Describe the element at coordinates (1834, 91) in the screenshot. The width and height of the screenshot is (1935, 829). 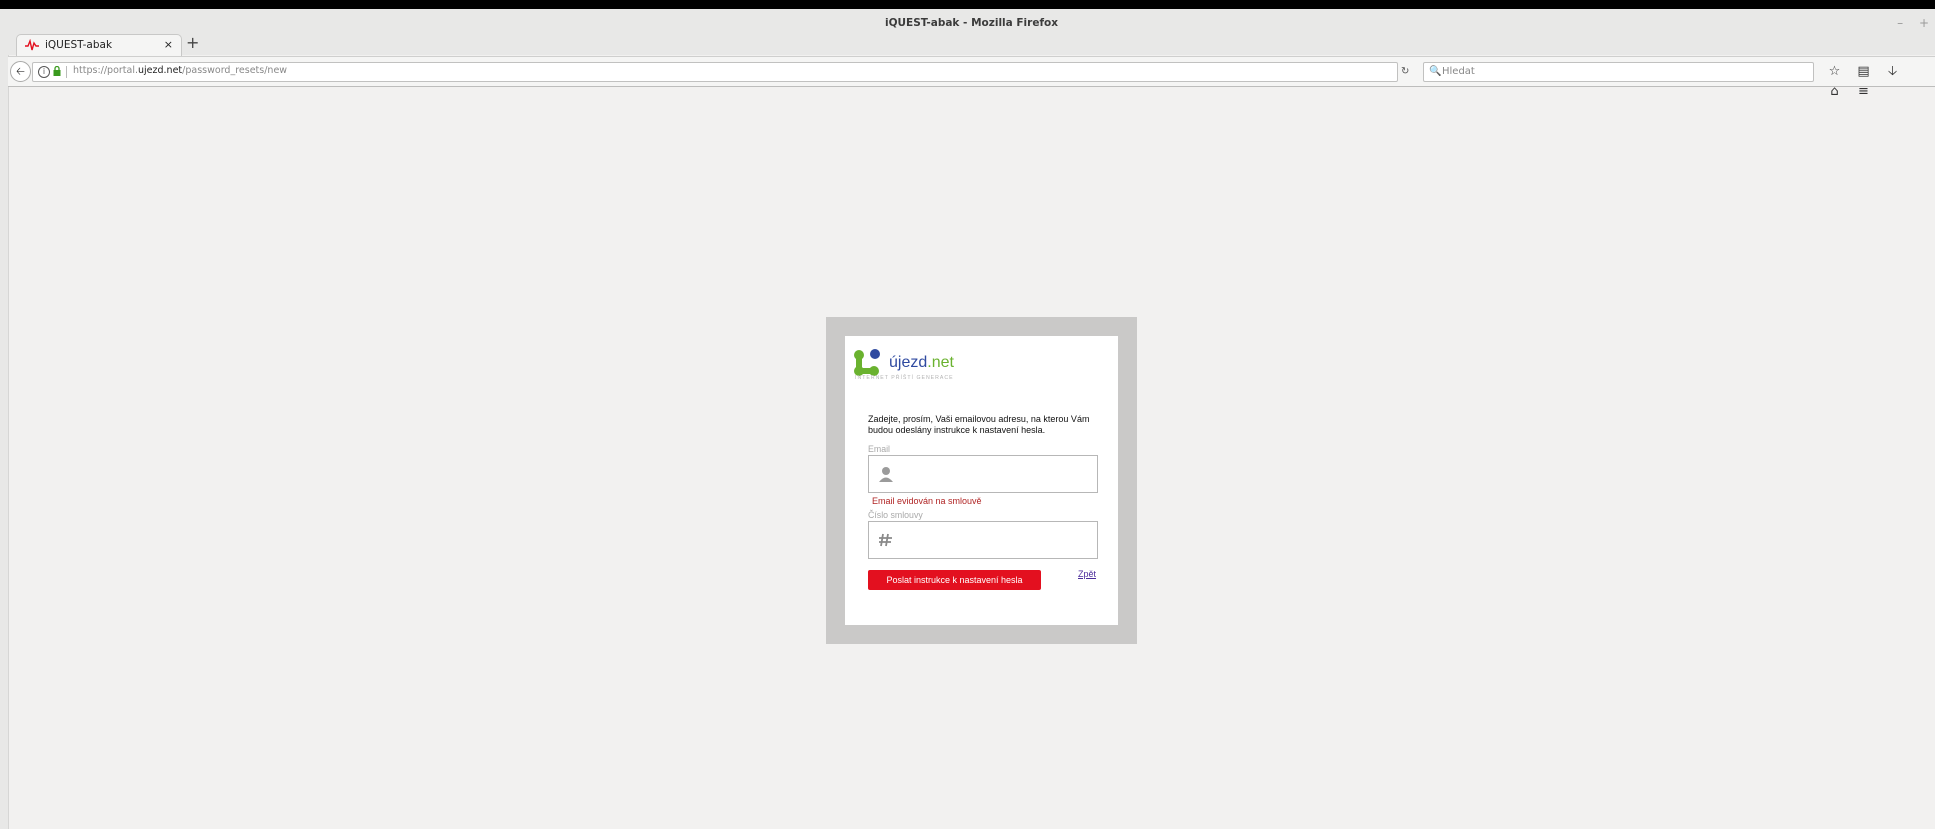
I see `home-icon: ⌂` at that location.